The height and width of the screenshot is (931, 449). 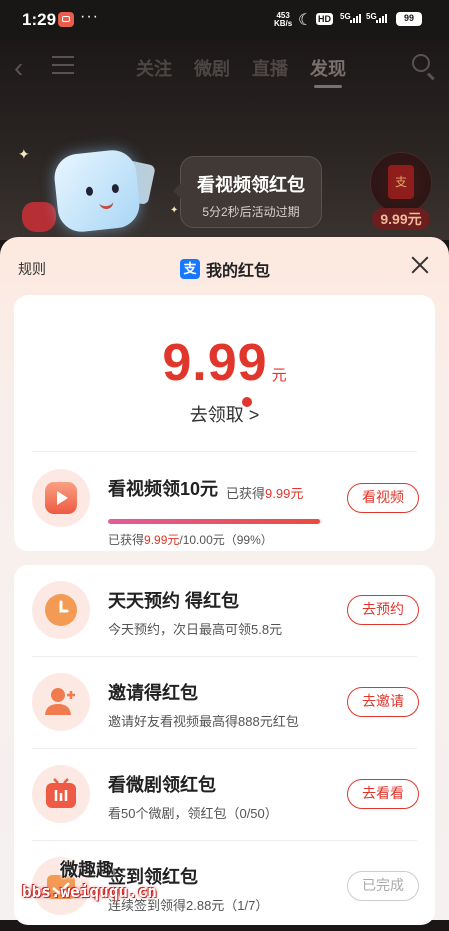 What do you see at coordinates (224, 414) in the screenshot?
I see `claim-link: 去领取 >` at bounding box center [224, 414].